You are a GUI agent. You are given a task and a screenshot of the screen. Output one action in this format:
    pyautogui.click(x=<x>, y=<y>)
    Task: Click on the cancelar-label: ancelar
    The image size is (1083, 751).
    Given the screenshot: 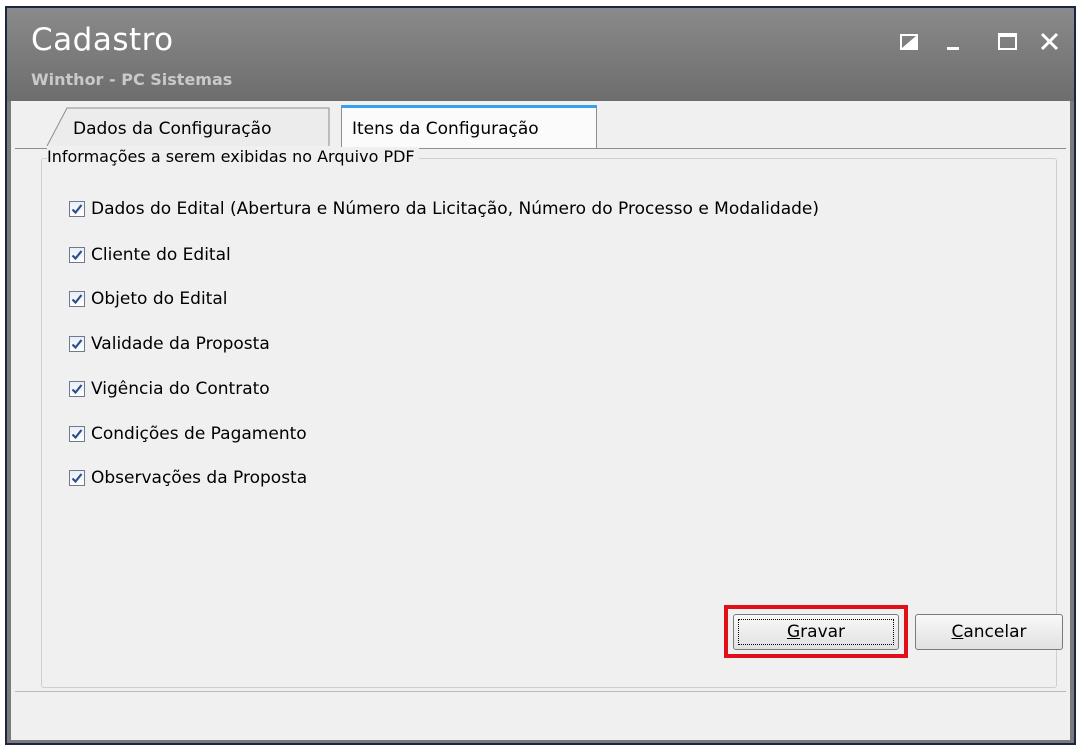 What is the action you would take?
    pyautogui.click(x=995, y=632)
    